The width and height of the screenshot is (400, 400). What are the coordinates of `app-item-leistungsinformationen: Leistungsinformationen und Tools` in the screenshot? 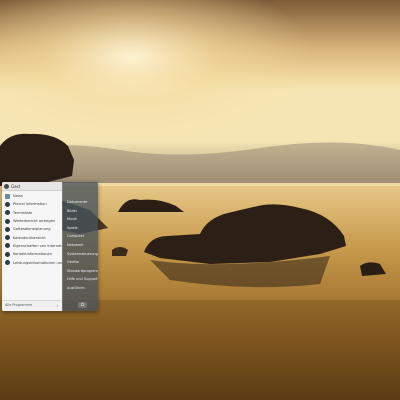 It's located at (32, 262).